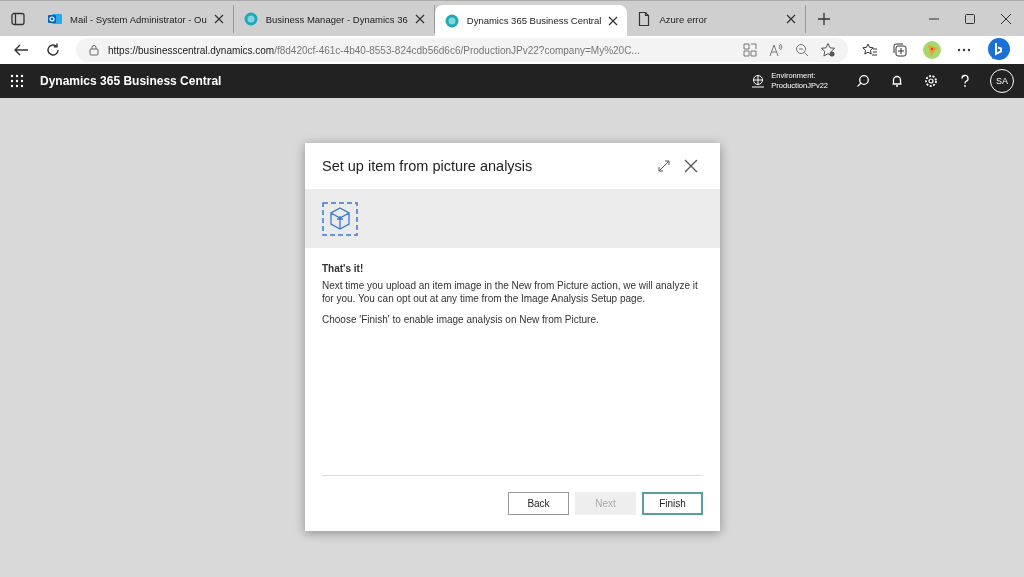 The height and width of the screenshot is (577, 1024). What do you see at coordinates (534, 20) in the screenshot?
I see `tab-title: Dynamics 365 Business Central` at bounding box center [534, 20].